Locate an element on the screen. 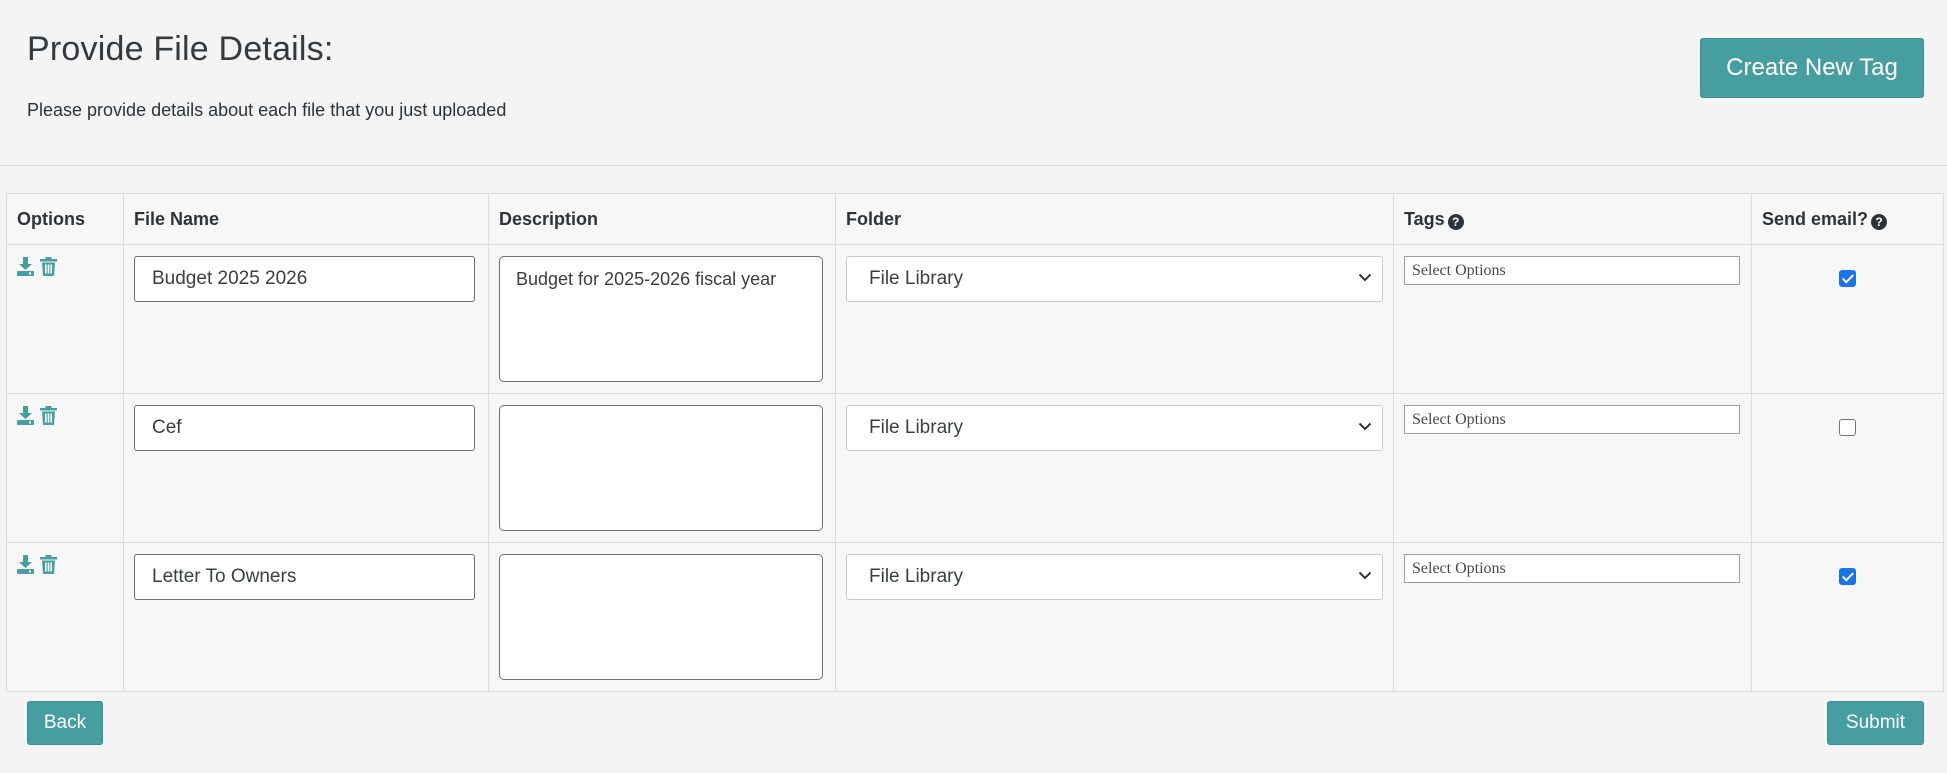 The image size is (1947, 773). column-header-tags: Tags? is located at coordinates (1572, 219).